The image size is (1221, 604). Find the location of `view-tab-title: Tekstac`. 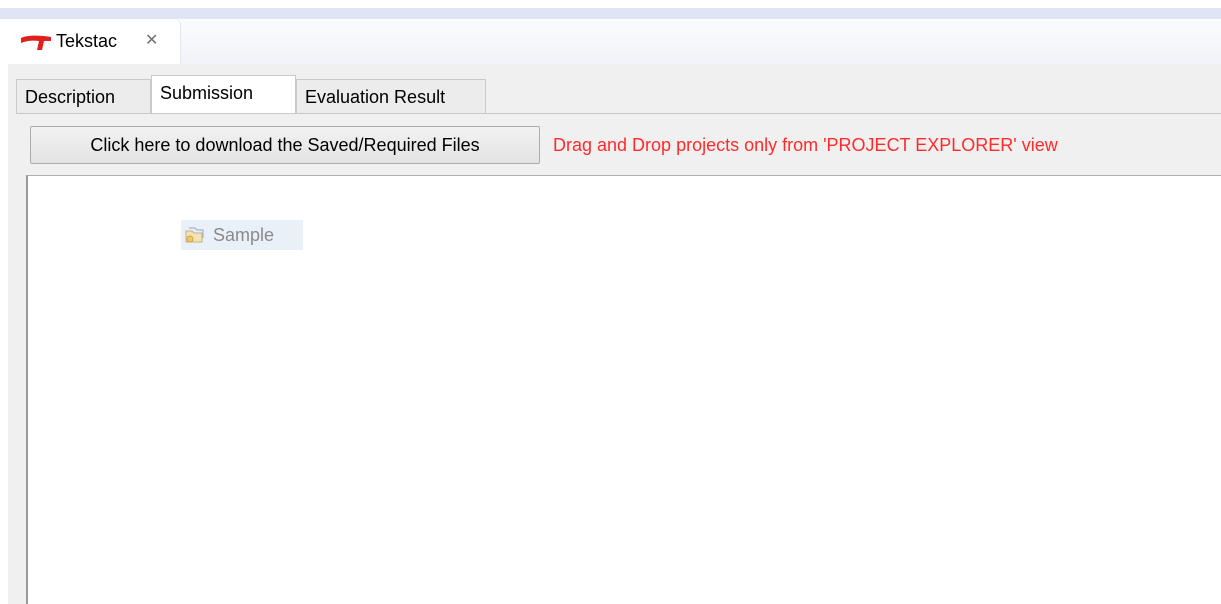

view-tab-title: Tekstac is located at coordinates (87, 41).